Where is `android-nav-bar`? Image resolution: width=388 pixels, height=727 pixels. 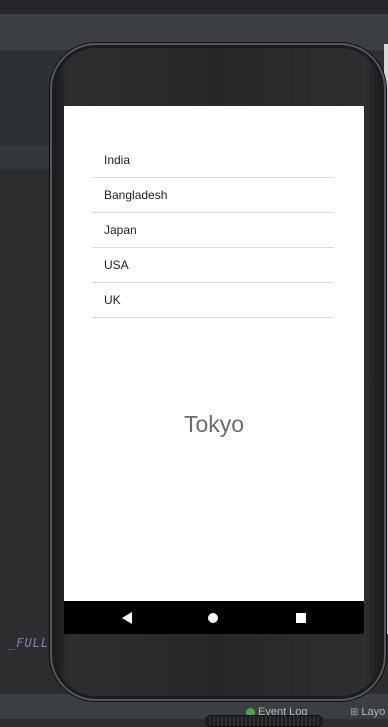 android-nav-bar is located at coordinates (214, 617).